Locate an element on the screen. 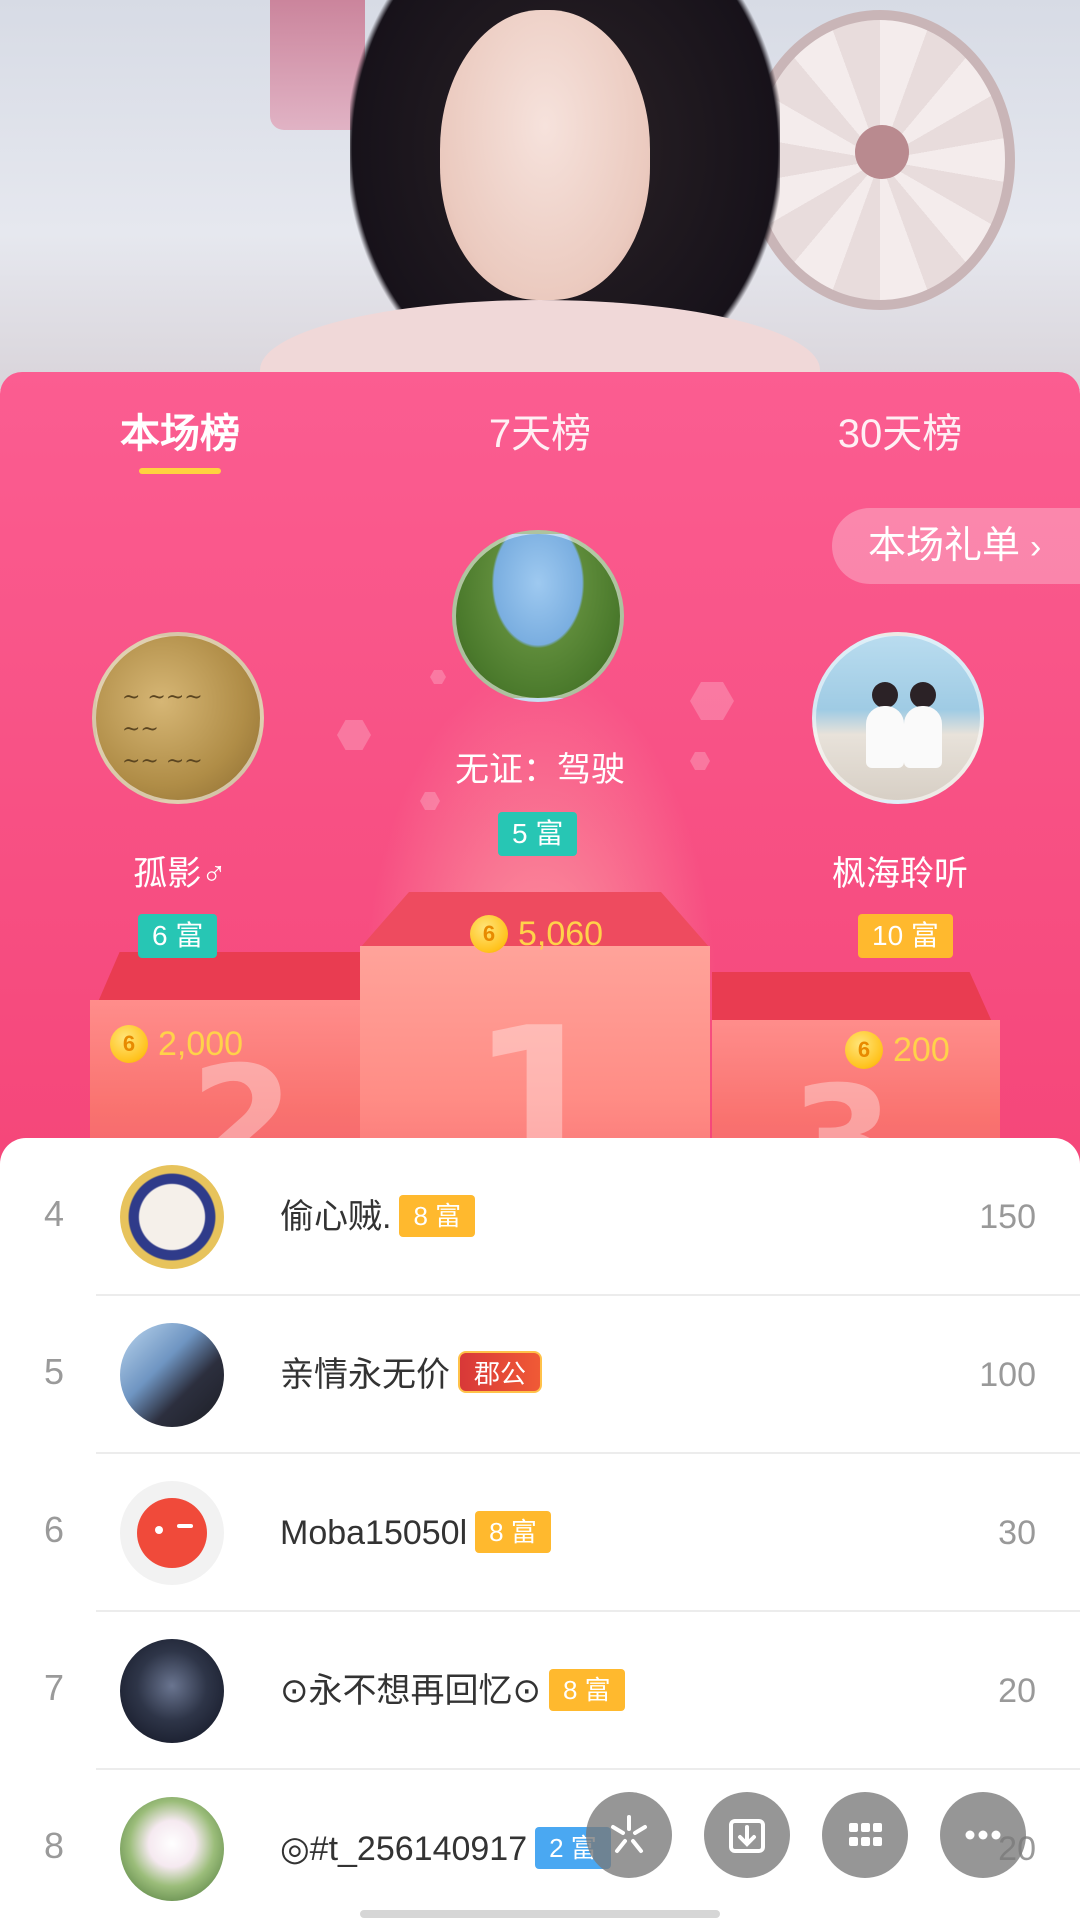 The height and width of the screenshot is (1920, 1080). podium-second-top is located at coordinates (233, 977).